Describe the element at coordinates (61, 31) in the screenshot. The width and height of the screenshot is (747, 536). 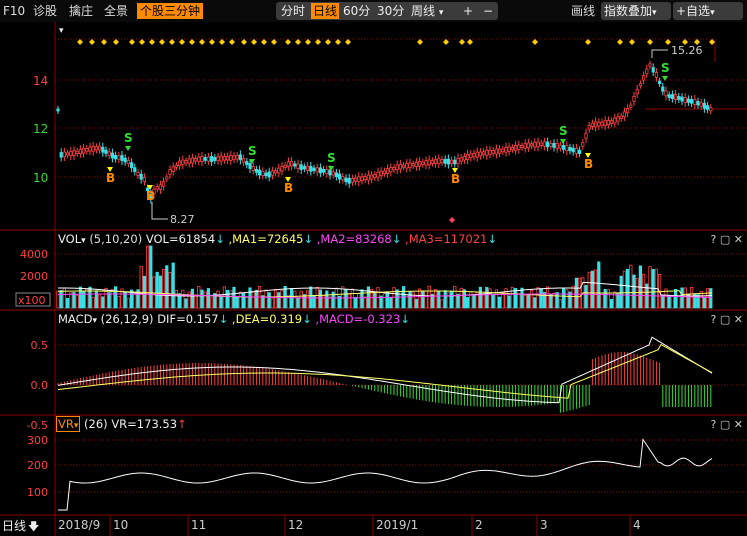
I see `collapse-arrow-icon: ▾` at that location.